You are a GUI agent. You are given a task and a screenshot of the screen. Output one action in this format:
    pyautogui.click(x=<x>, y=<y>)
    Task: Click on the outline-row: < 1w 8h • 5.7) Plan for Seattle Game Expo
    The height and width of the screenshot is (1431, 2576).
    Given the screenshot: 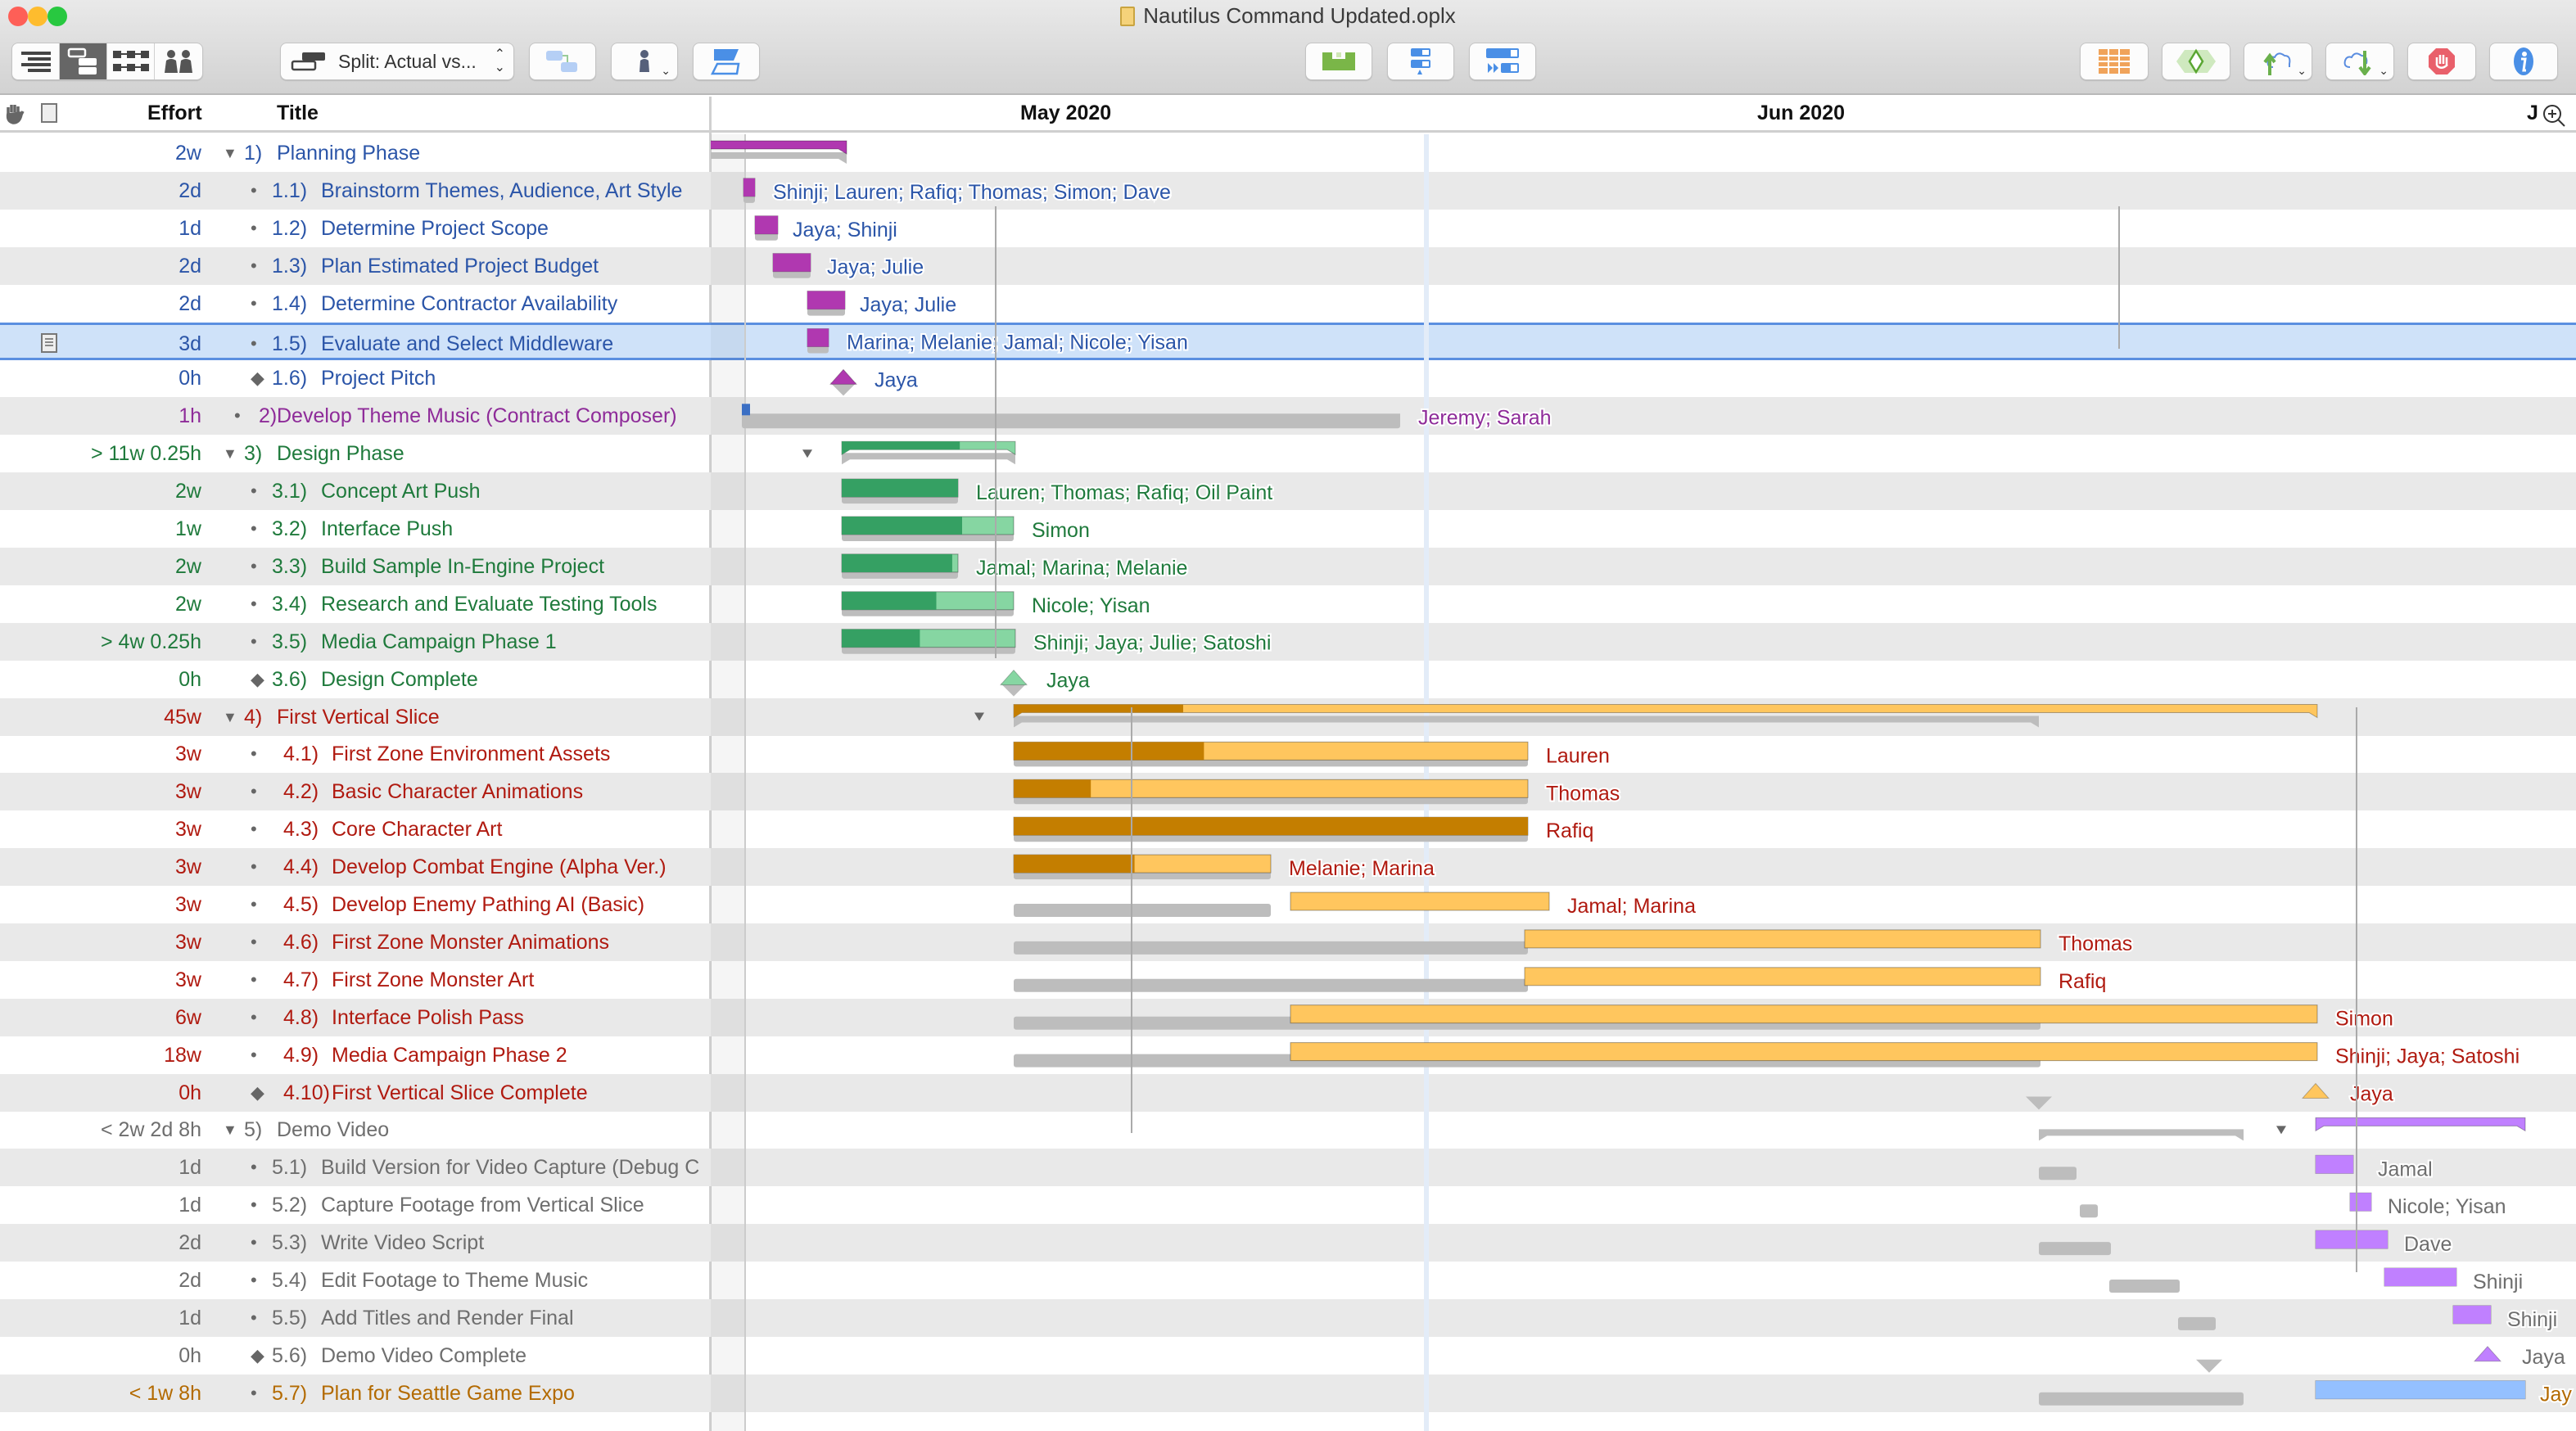 What is the action you would take?
    pyautogui.click(x=355, y=1393)
    